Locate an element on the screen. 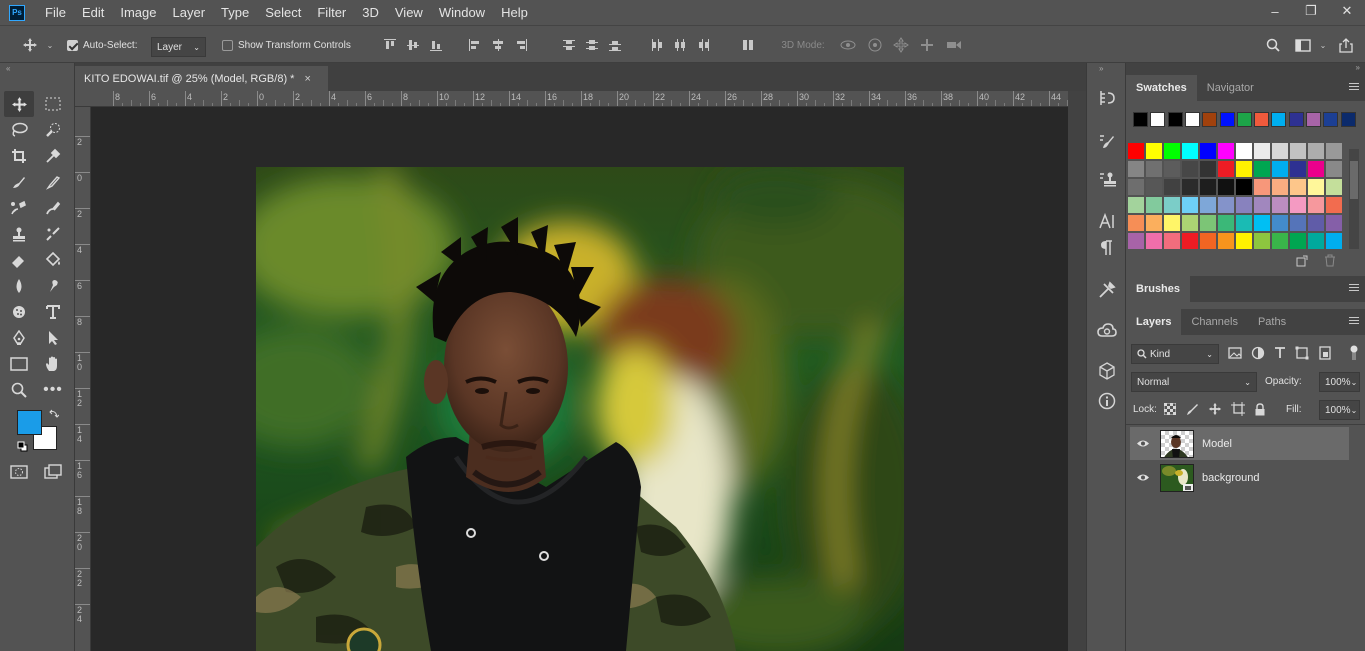  menu-select: Select is located at coordinates (283, 12).